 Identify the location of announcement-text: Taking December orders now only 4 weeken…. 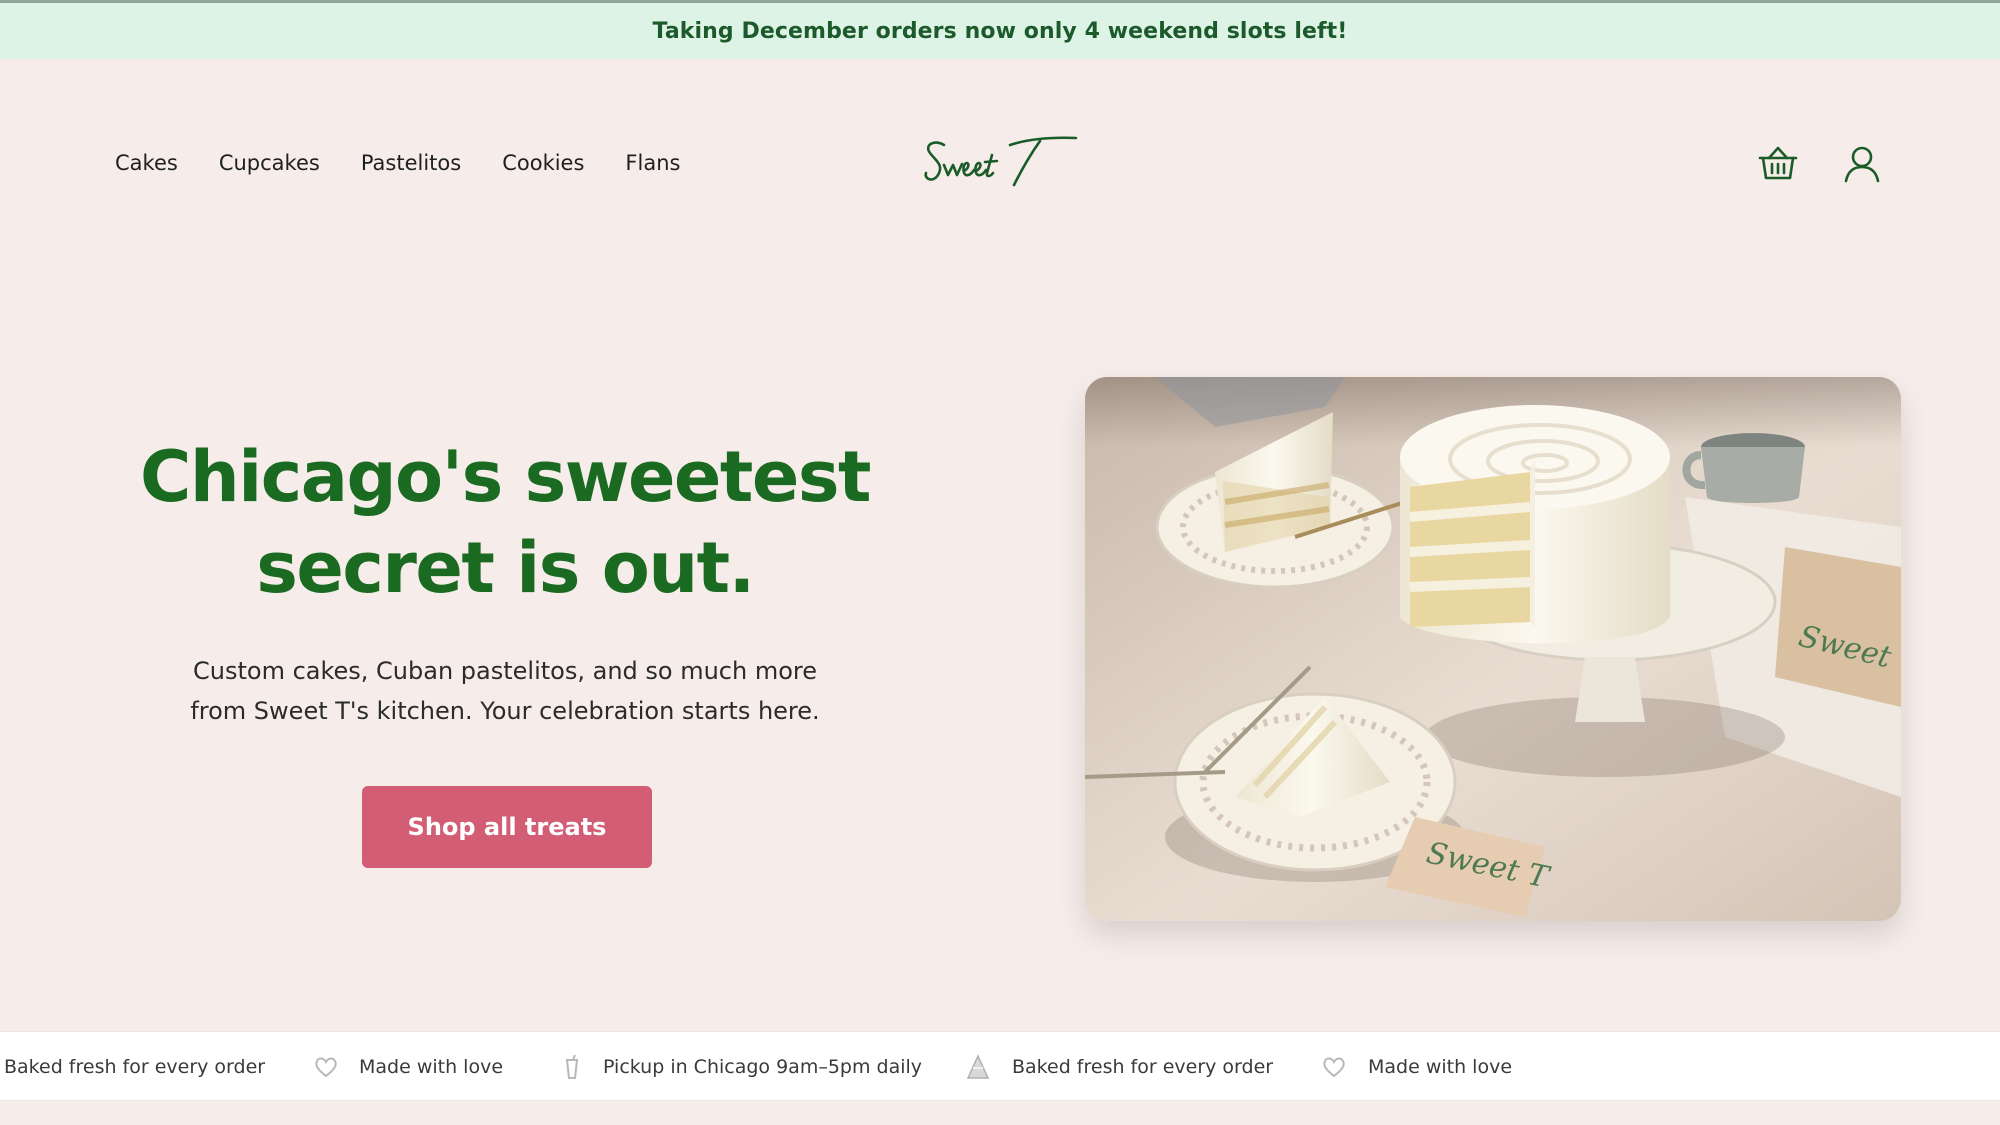
(1000, 31).